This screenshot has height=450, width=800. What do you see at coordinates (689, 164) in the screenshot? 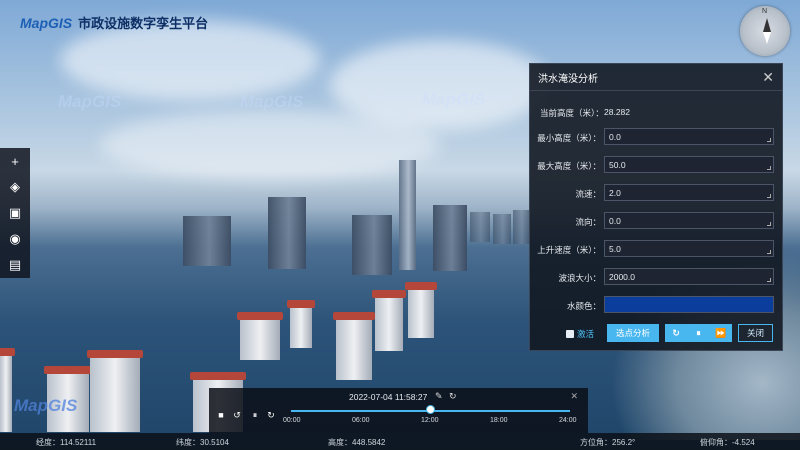
I see `max-height-input: 50.0` at bounding box center [689, 164].